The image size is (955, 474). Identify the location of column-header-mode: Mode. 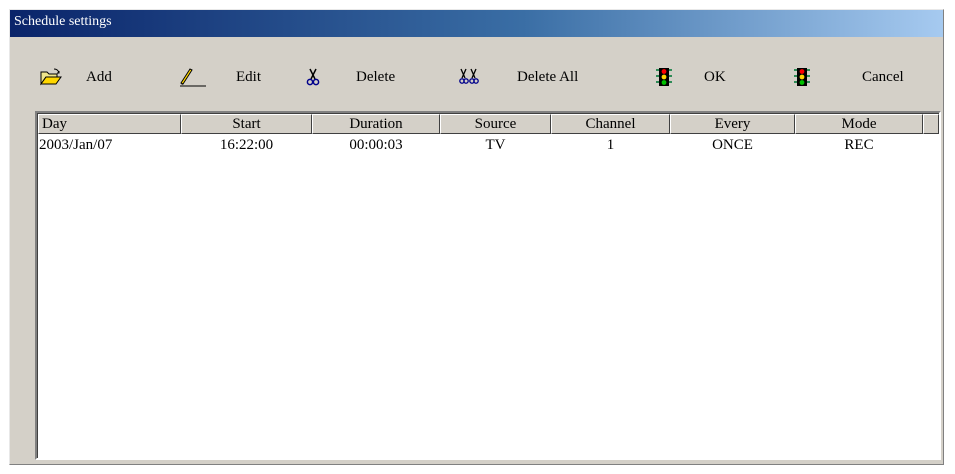
(859, 124).